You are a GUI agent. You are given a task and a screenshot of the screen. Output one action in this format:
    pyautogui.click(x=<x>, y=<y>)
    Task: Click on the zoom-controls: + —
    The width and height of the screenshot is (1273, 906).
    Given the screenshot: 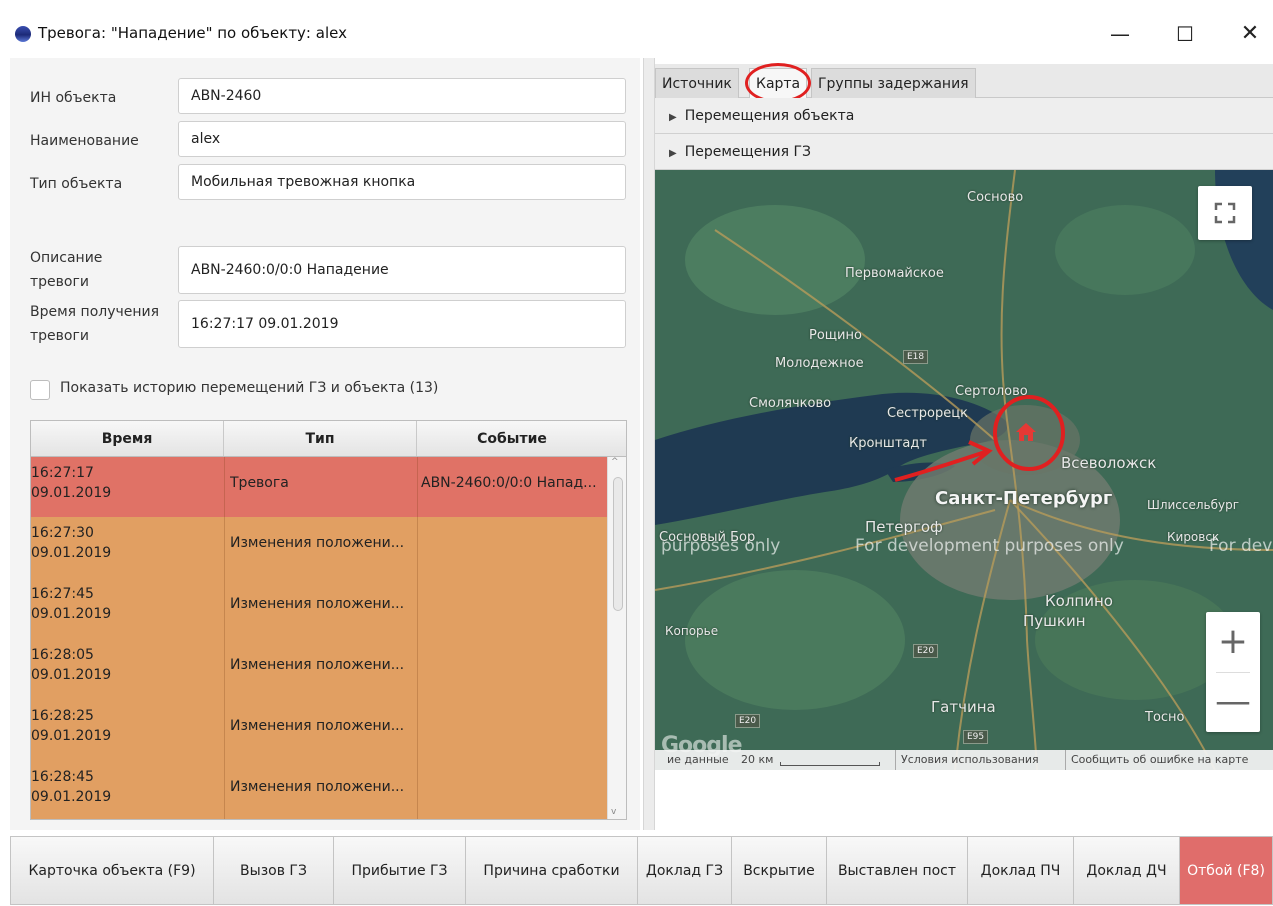 What is the action you would take?
    pyautogui.click(x=1233, y=672)
    